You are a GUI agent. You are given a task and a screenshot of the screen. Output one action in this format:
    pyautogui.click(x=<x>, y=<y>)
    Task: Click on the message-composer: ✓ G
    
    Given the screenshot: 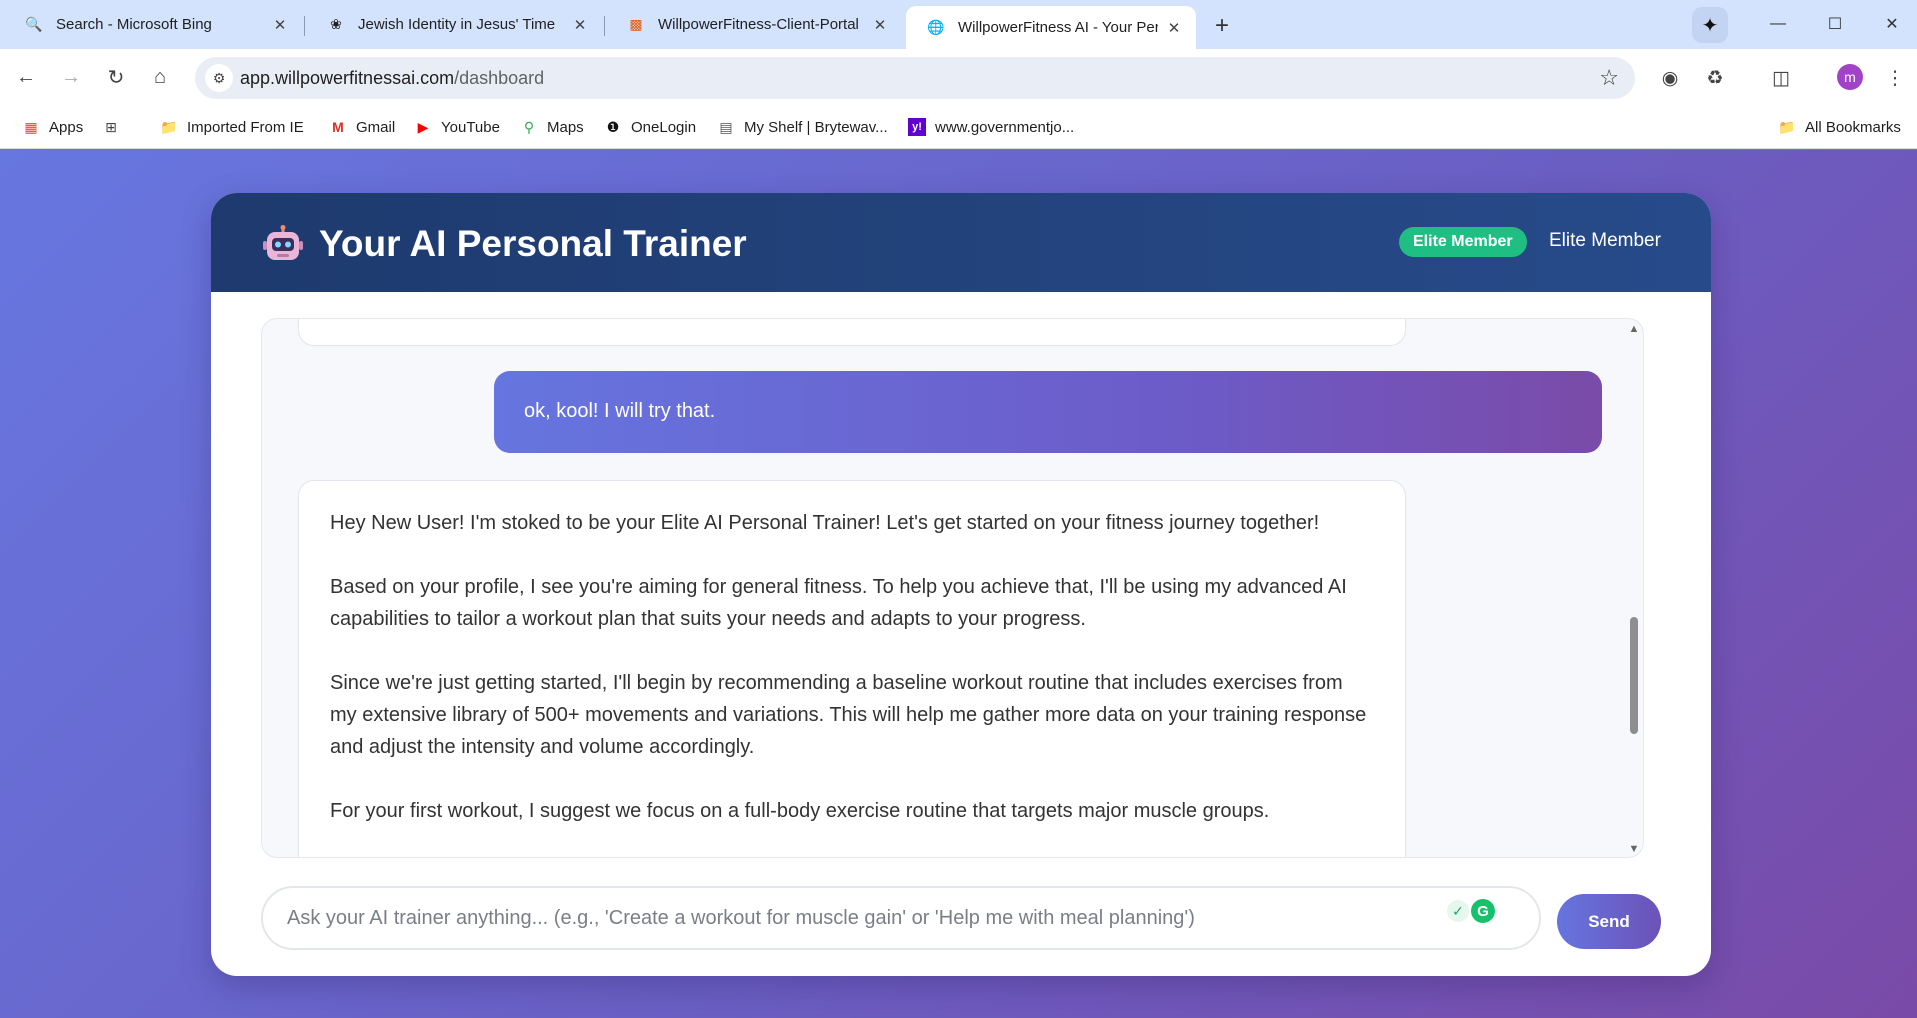 What is the action you would take?
    pyautogui.click(x=901, y=918)
    